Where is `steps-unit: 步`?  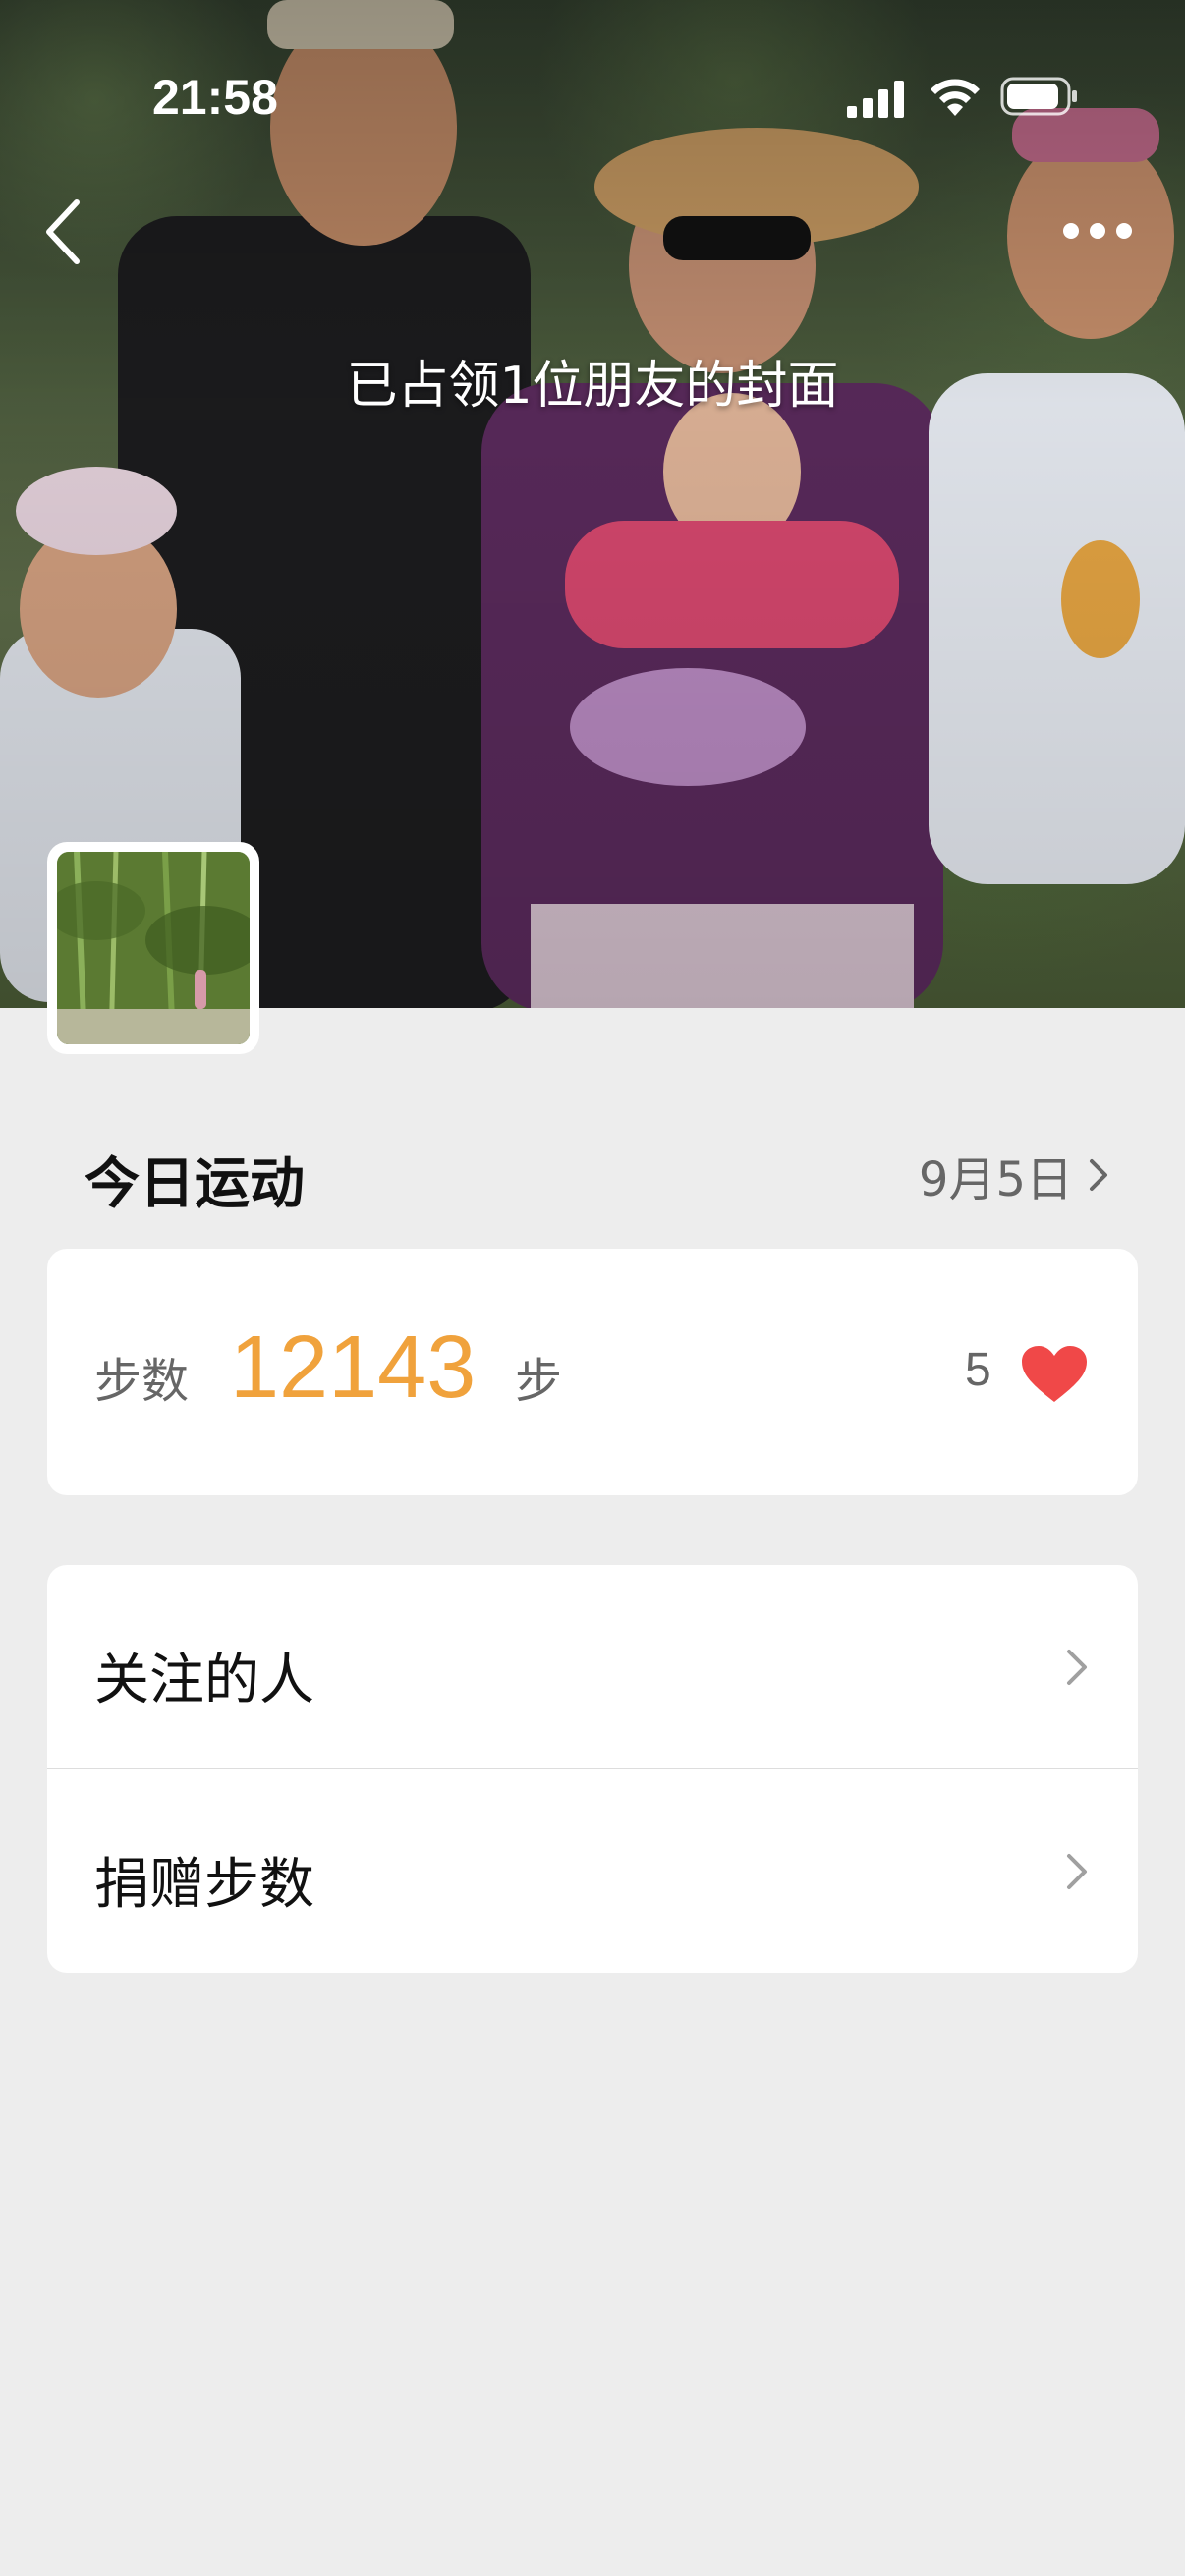 steps-unit: 步 is located at coordinates (539, 1381).